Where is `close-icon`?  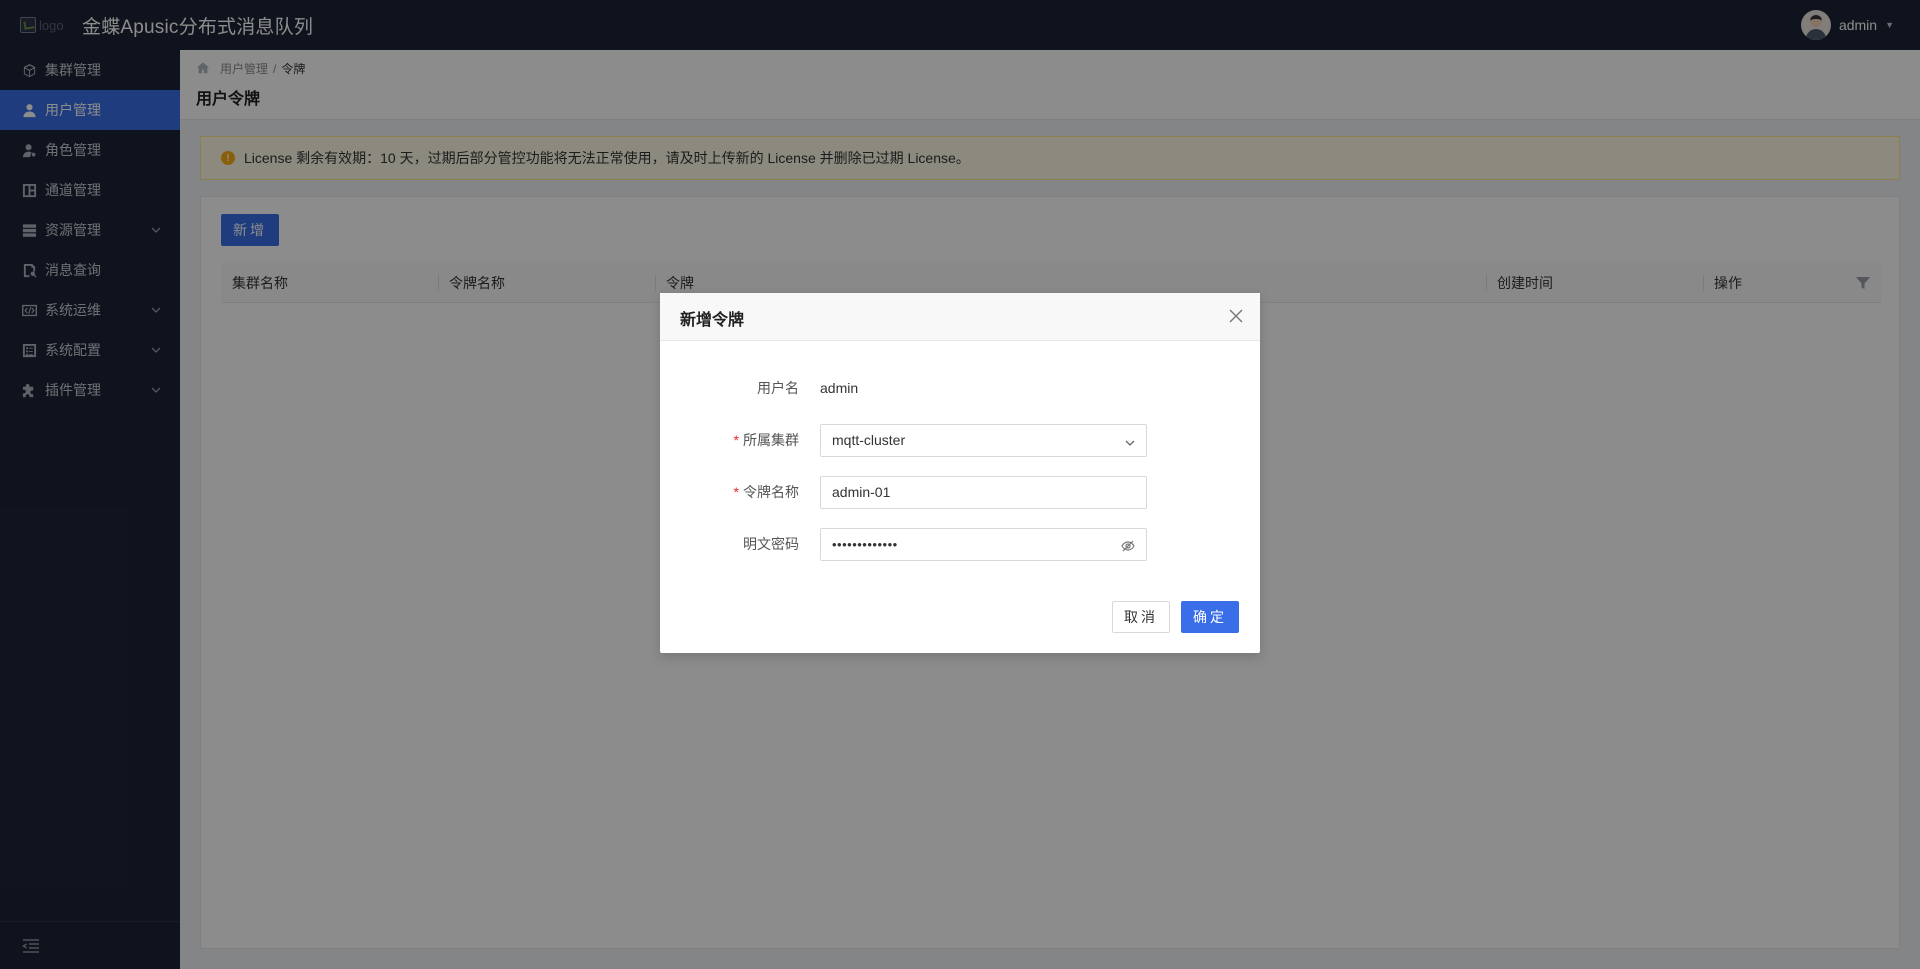
close-icon is located at coordinates (1236, 316).